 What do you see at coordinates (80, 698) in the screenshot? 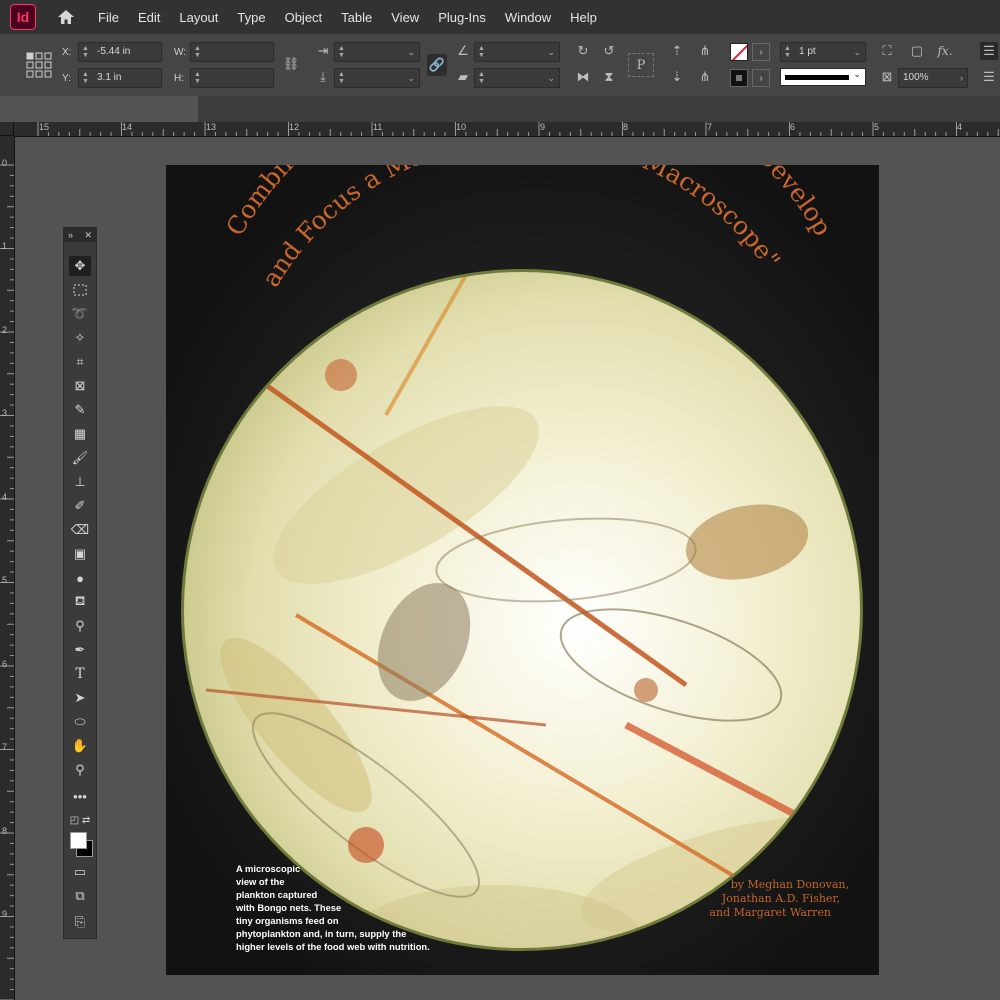
I see `direct-selection-tool-icon: ➤` at bounding box center [80, 698].